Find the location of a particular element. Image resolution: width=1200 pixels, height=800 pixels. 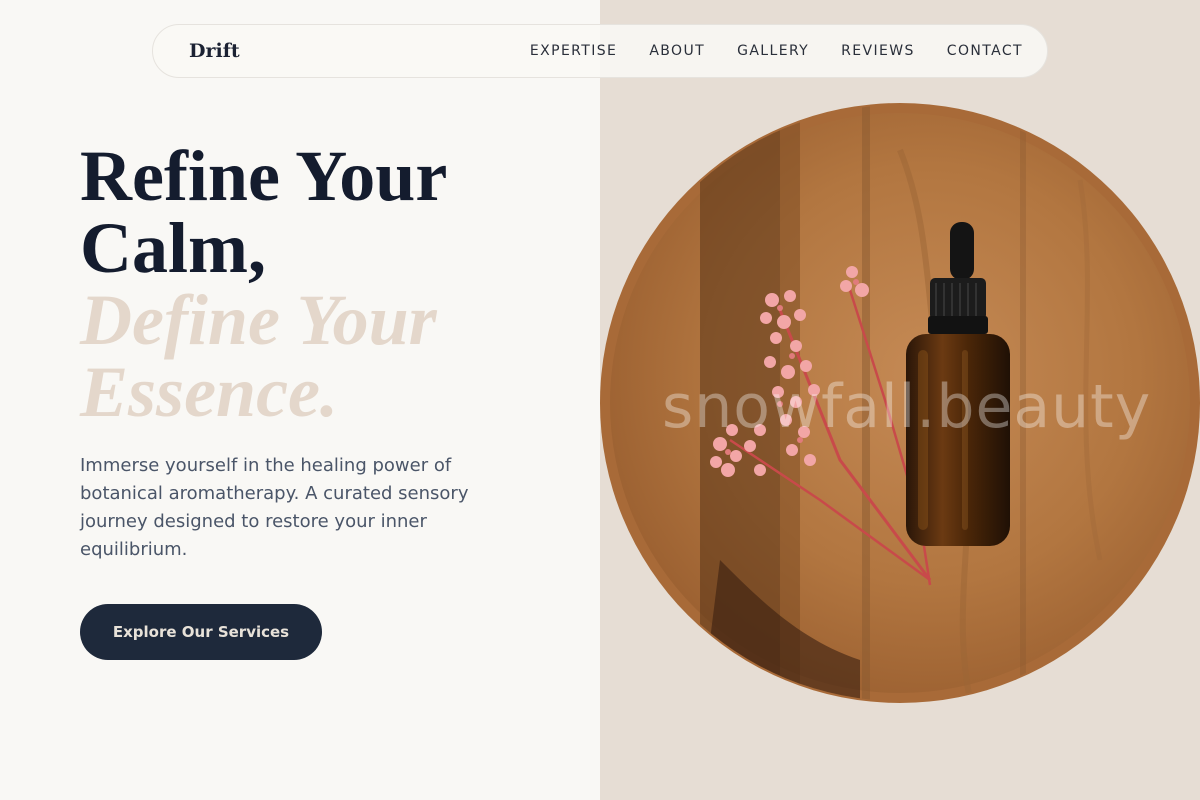

nav-link-expertise: EXPERTISE is located at coordinates (573, 51).